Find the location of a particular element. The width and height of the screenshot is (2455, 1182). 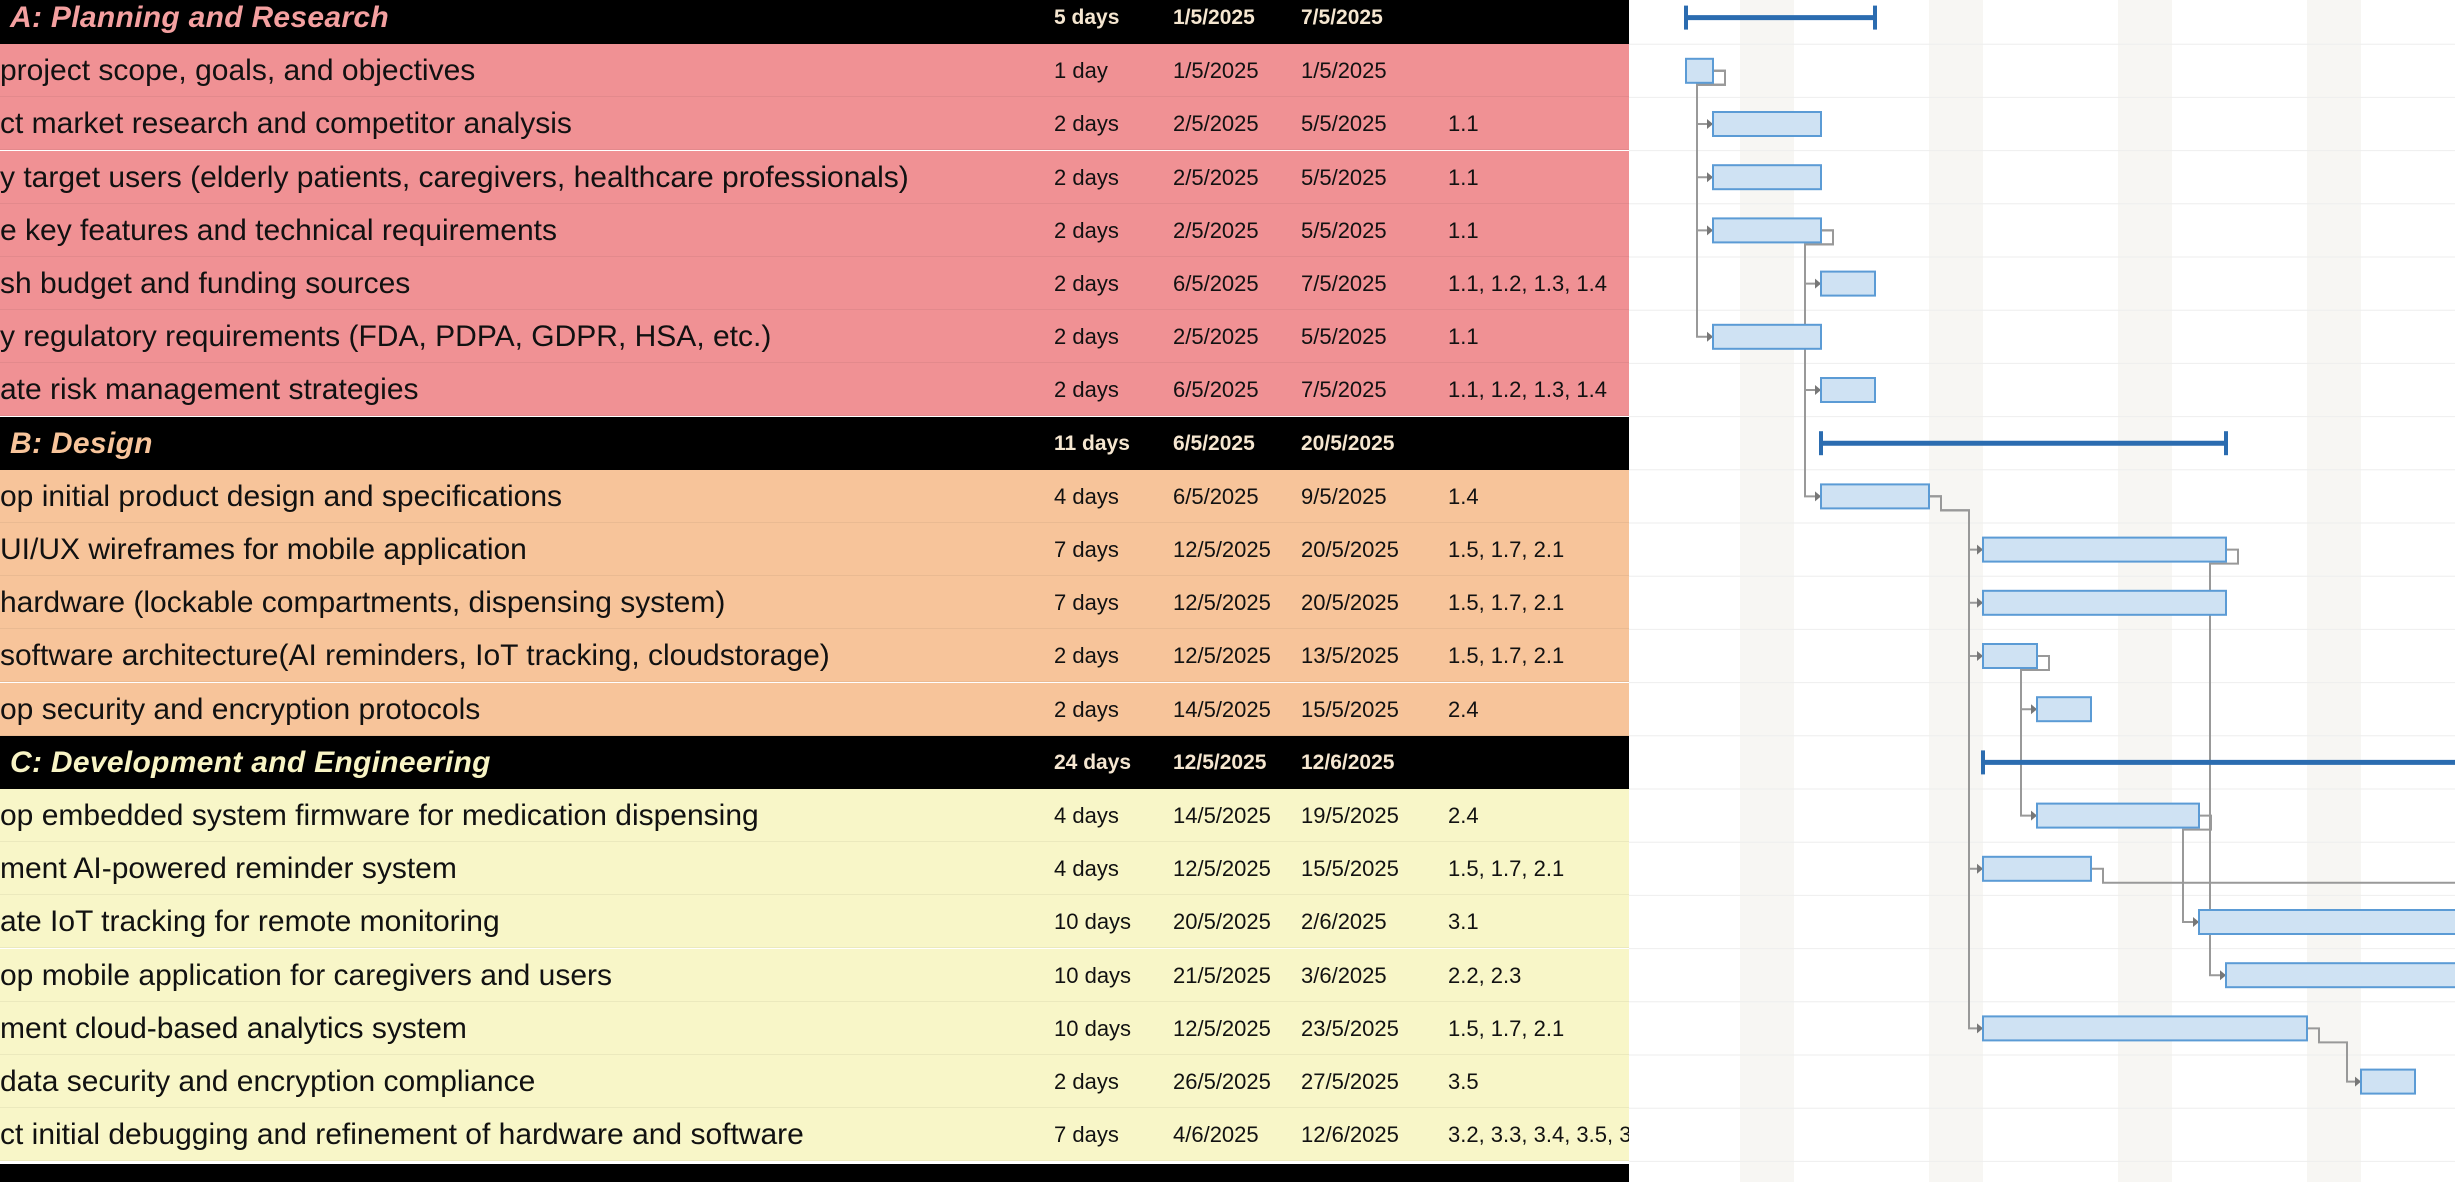

task-name-cell: ment AI-powered reminder system is located at coordinates (228, 869).